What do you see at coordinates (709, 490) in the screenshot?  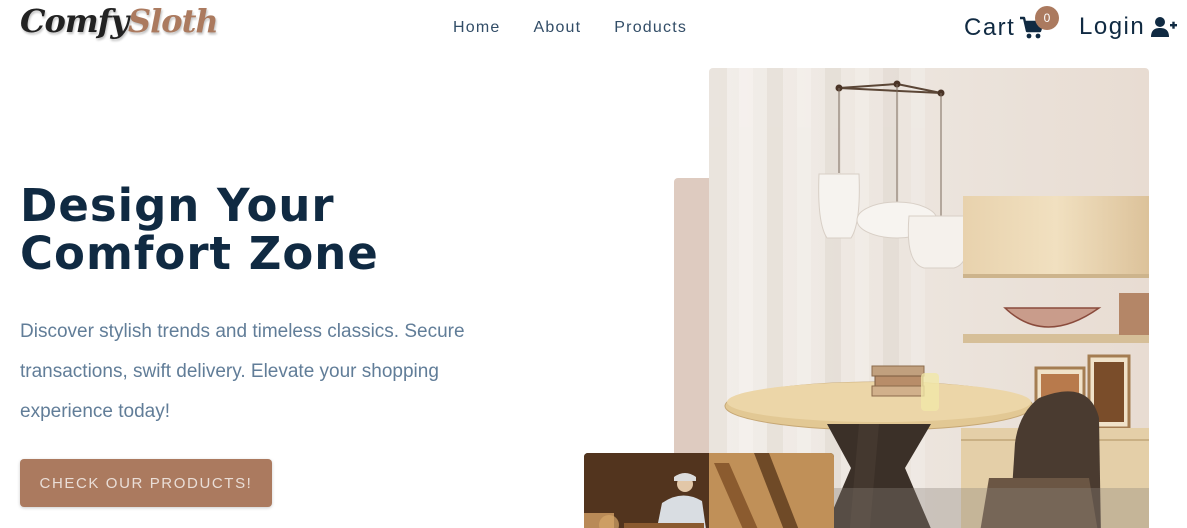 I see `hero-secondary-image` at bounding box center [709, 490].